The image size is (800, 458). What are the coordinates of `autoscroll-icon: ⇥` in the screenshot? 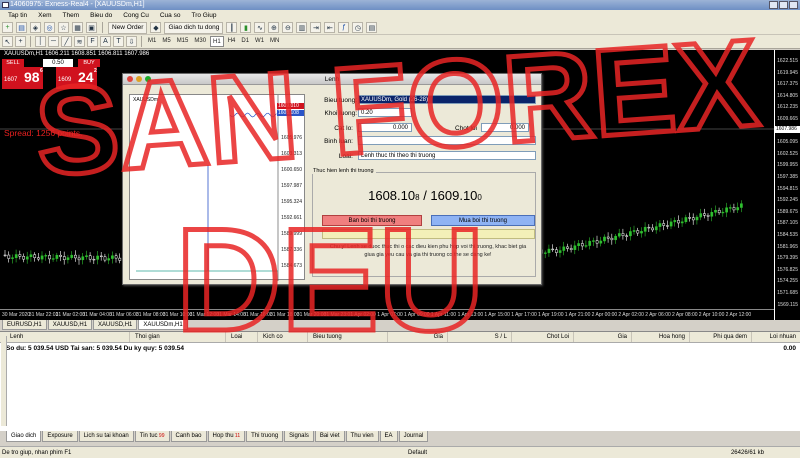 It's located at (316, 27).